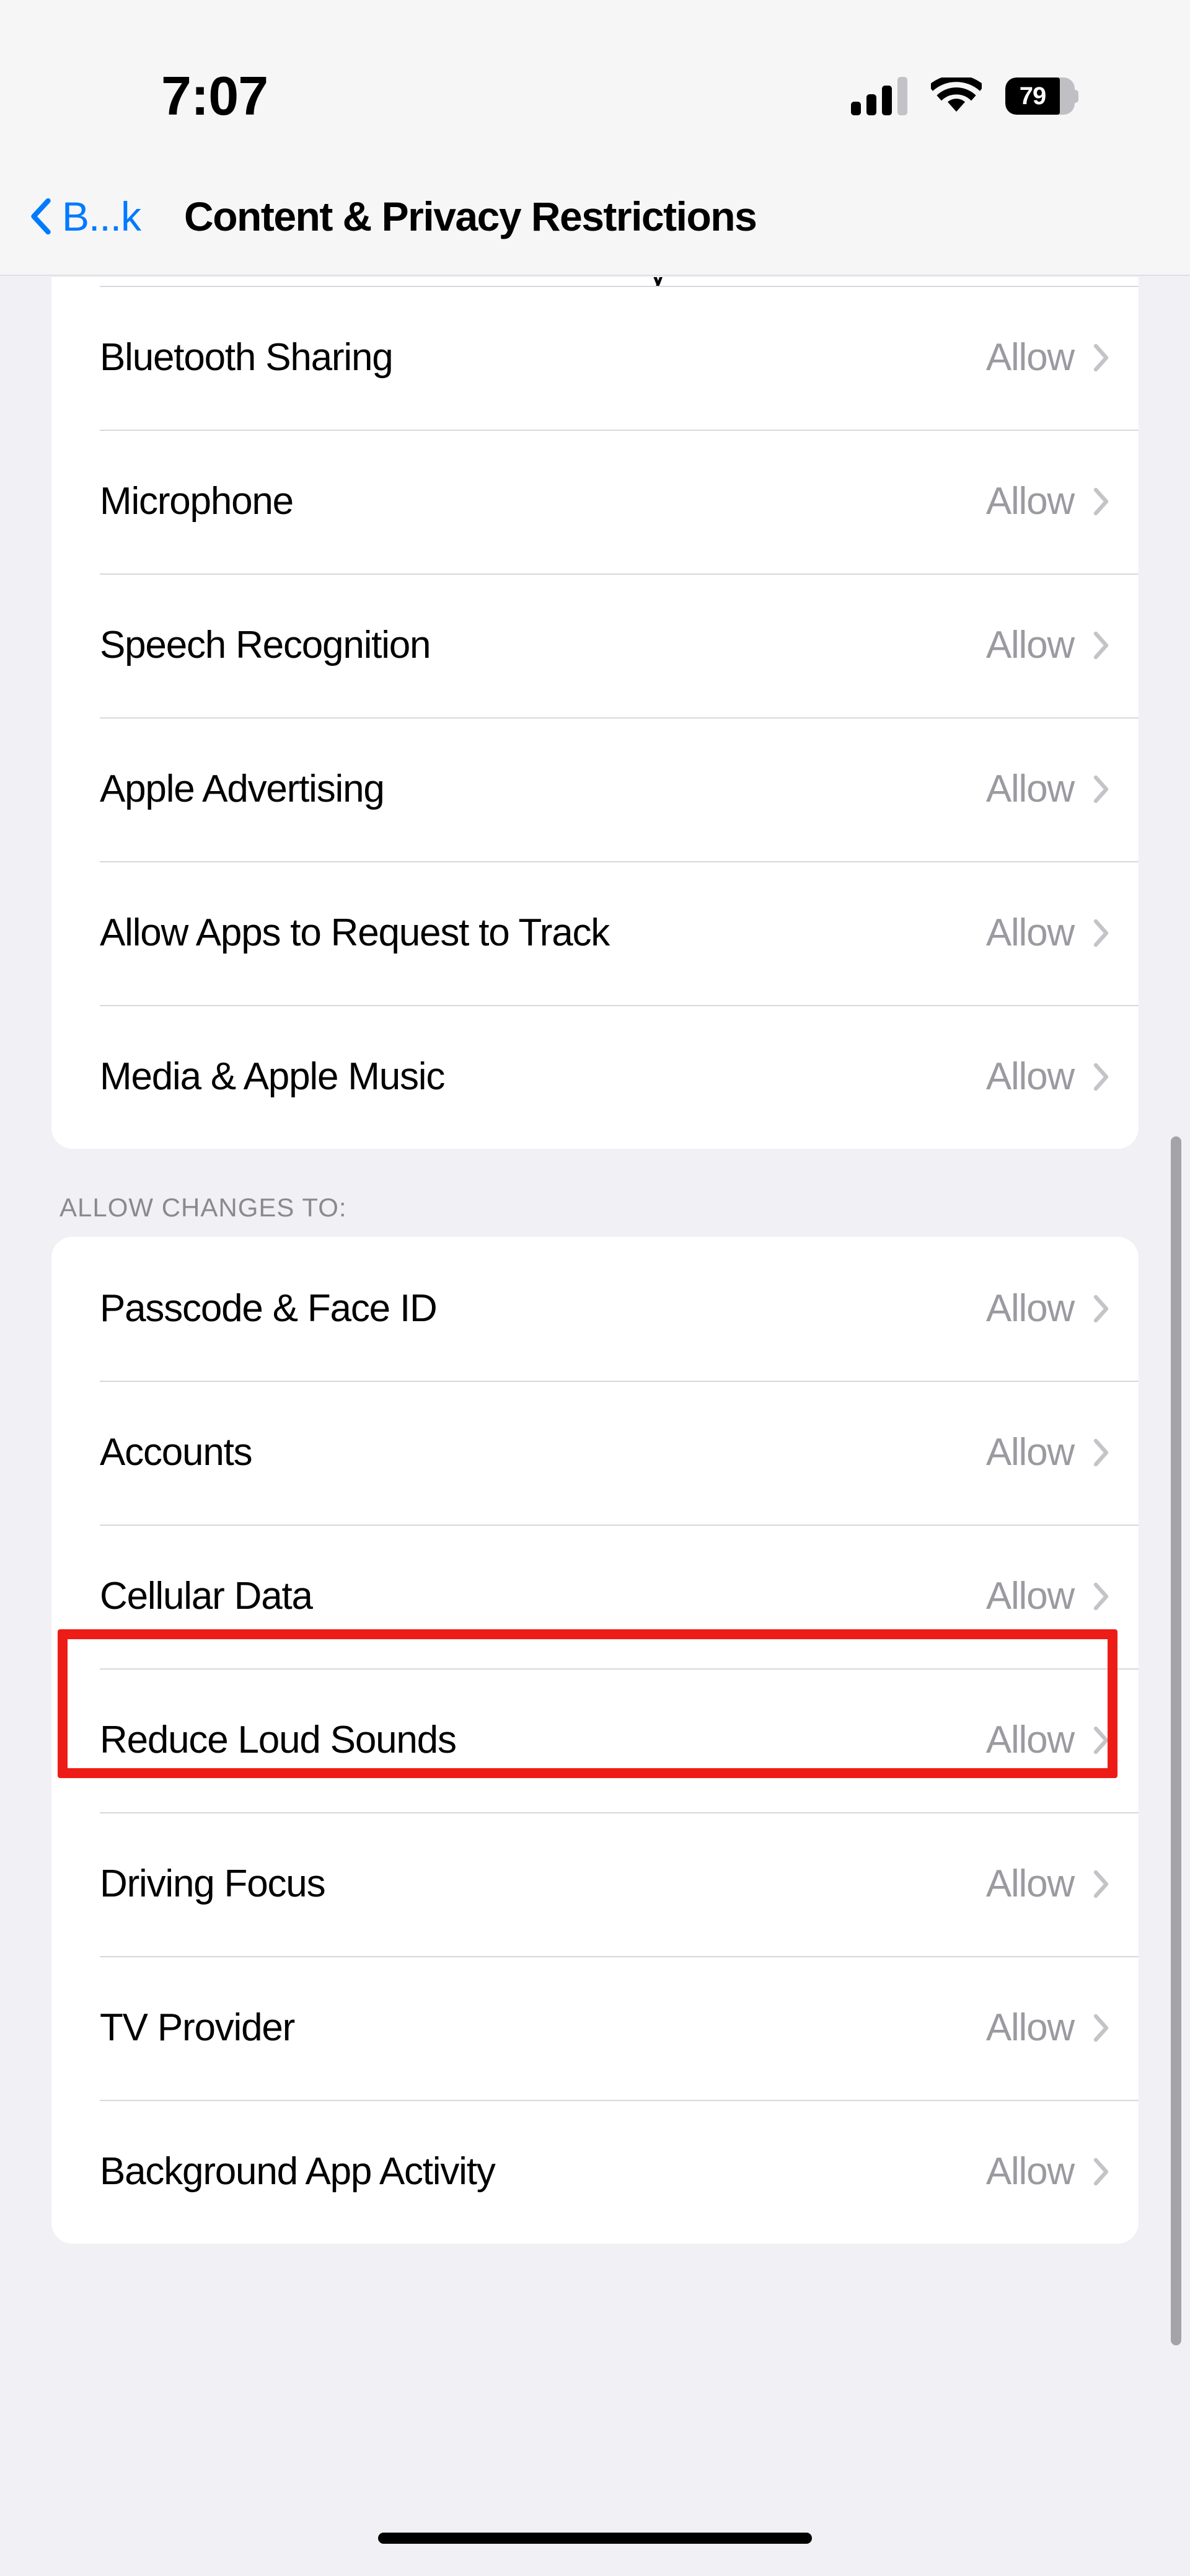 This screenshot has width=1190, height=2576. What do you see at coordinates (595, 1309) in the screenshot?
I see `table-row: Passcode & Face ID Allow` at bounding box center [595, 1309].